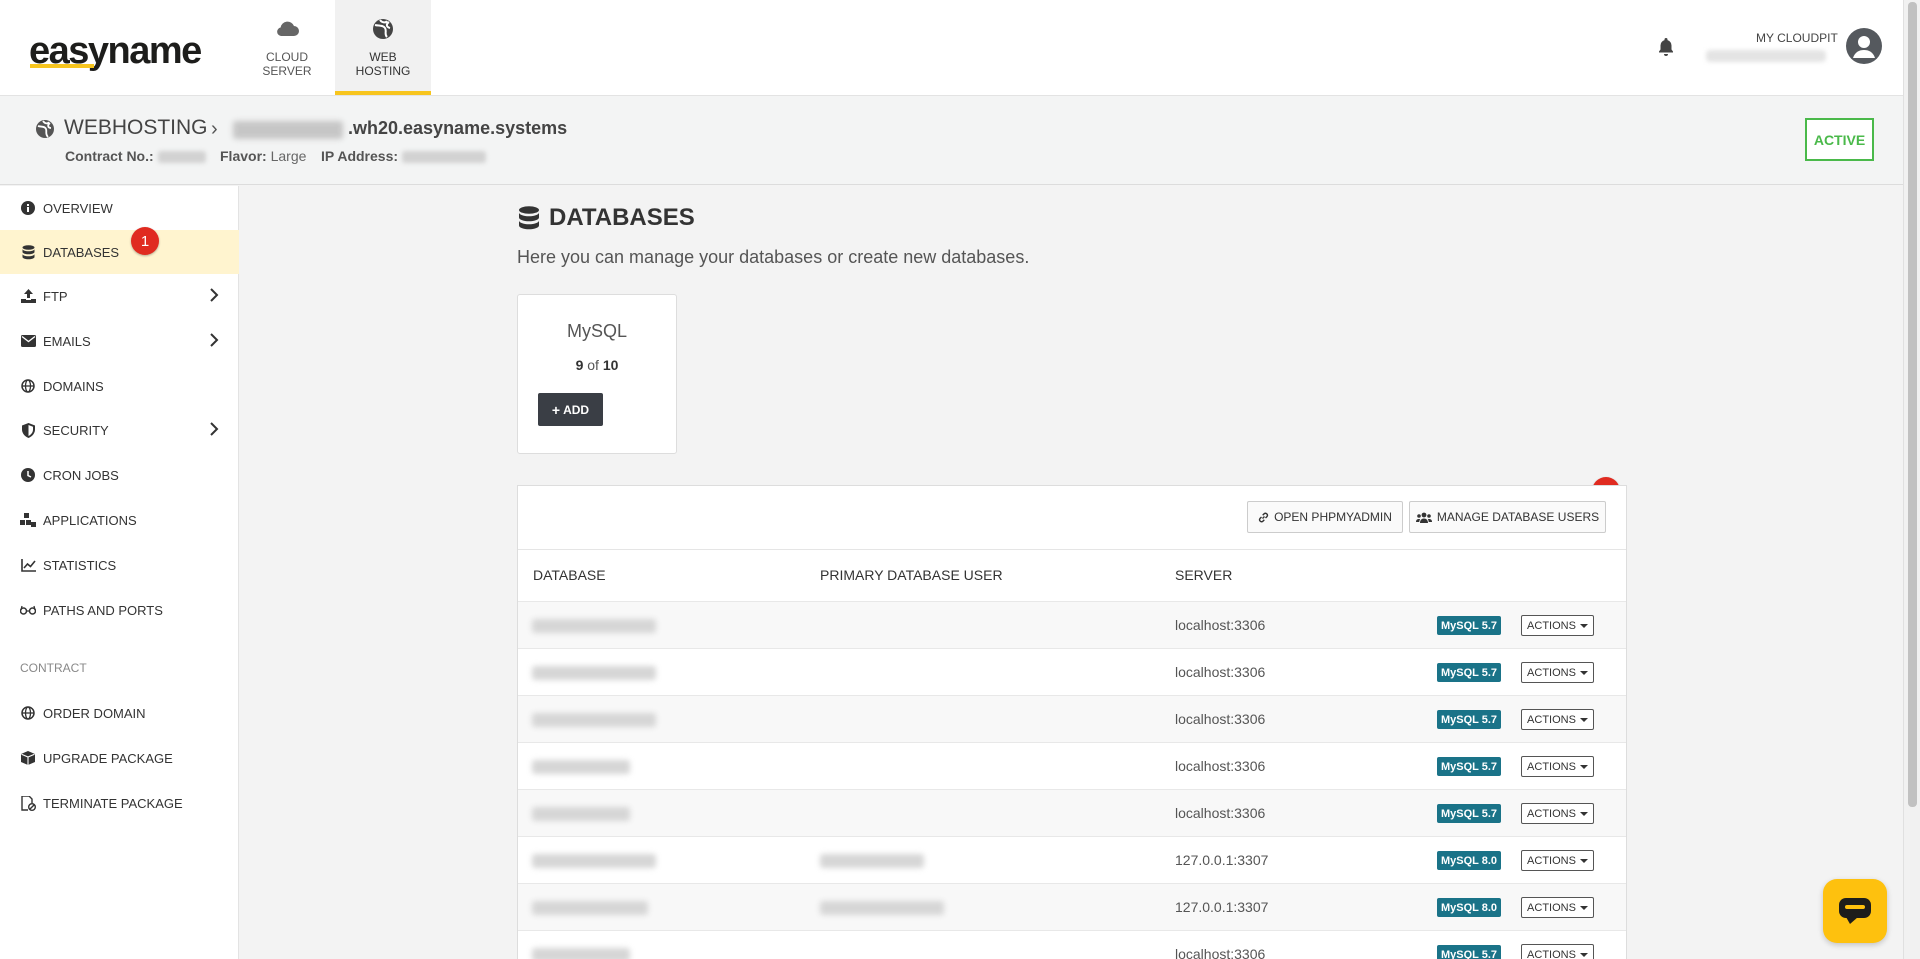 The width and height of the screenshot is (1920, 959). I want to click on server-address: 127.0.0.1:3307, so click(1222, 907).